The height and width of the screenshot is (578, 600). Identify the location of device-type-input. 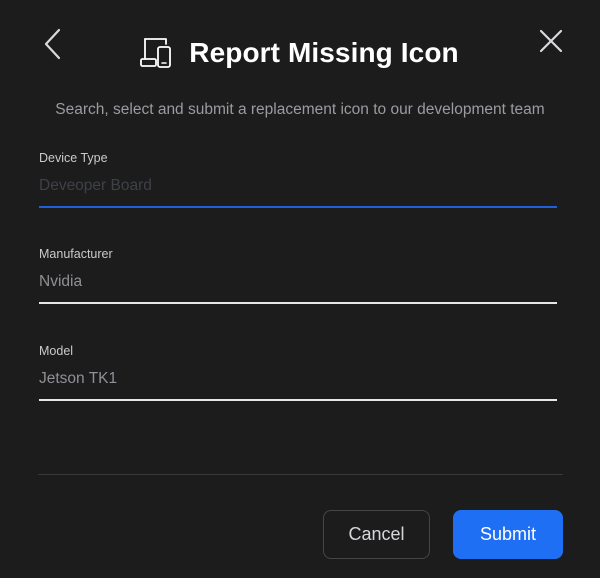
(298, 186).